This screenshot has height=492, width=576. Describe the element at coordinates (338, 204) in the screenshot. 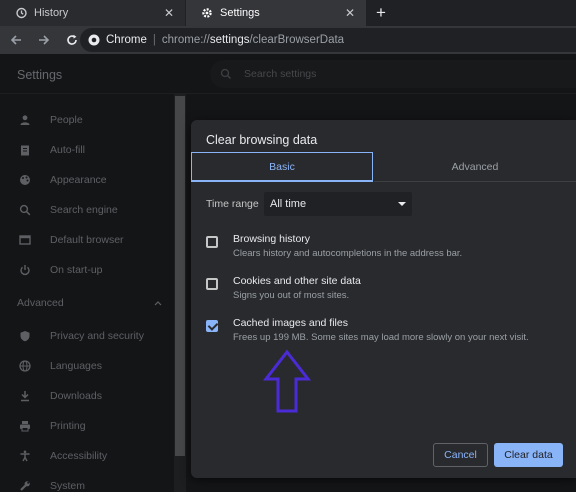

I see `time-range-select: All time` at that location.